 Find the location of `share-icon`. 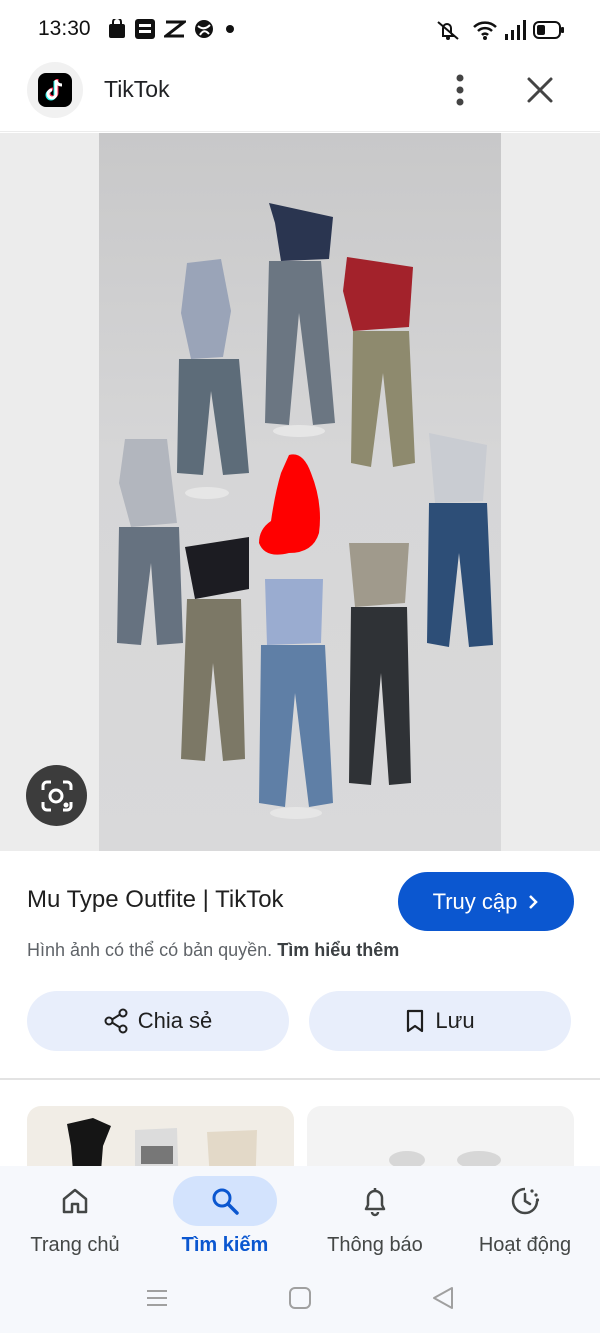

share-icon is located at coordinates (116, 1021).